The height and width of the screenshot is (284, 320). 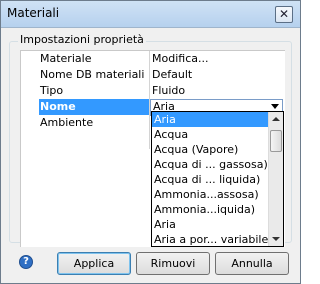 I want to click on remove-button: Rimuovi, so click(x=173, y=263).